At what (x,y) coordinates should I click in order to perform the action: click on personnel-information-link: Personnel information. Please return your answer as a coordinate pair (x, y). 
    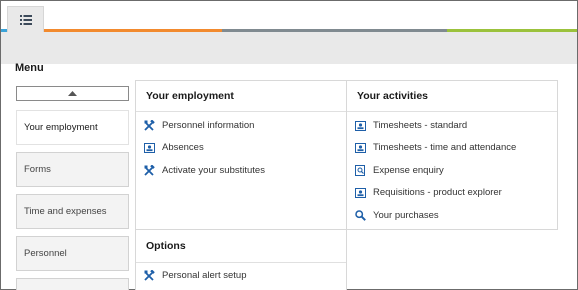
    Looking at the image, I should click on (199, 125).